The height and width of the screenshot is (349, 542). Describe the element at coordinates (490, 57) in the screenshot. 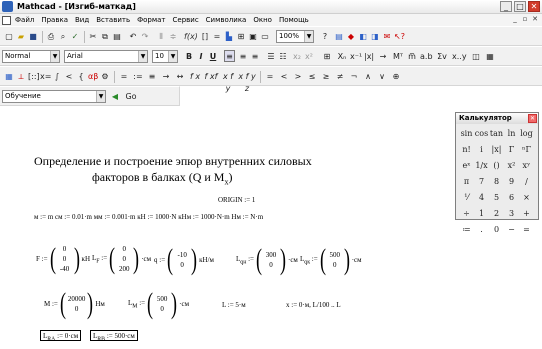

I see `matrix-grid-icon: ▦` at that location.